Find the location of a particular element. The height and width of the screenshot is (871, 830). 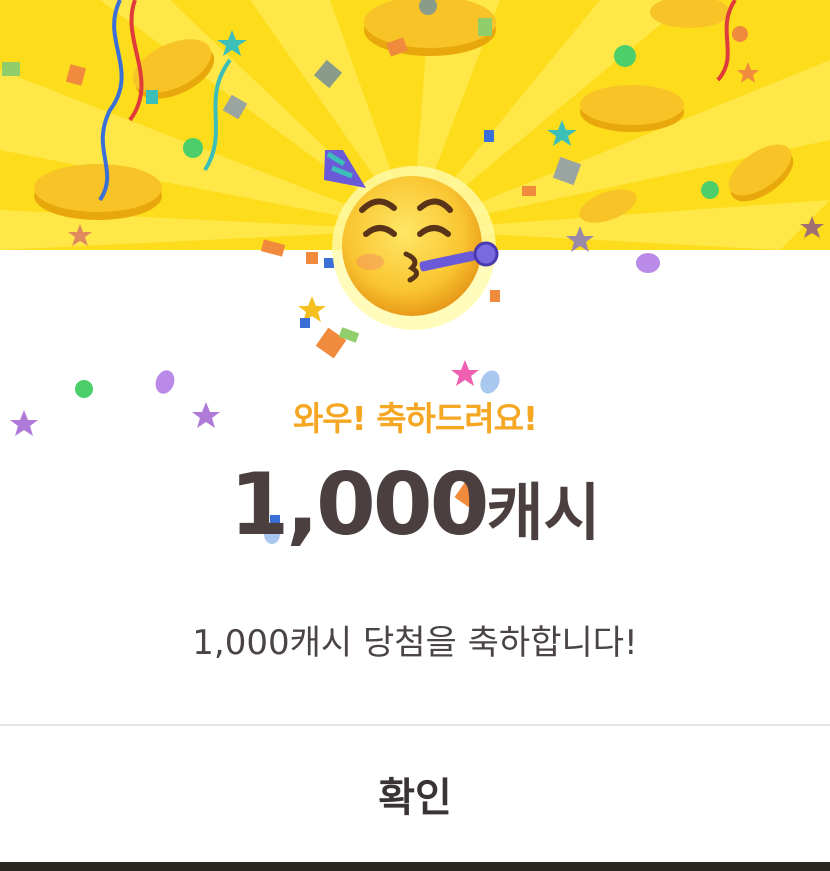

headline-text: 와우! 축하드려요! is located at coordinates (415, 418).